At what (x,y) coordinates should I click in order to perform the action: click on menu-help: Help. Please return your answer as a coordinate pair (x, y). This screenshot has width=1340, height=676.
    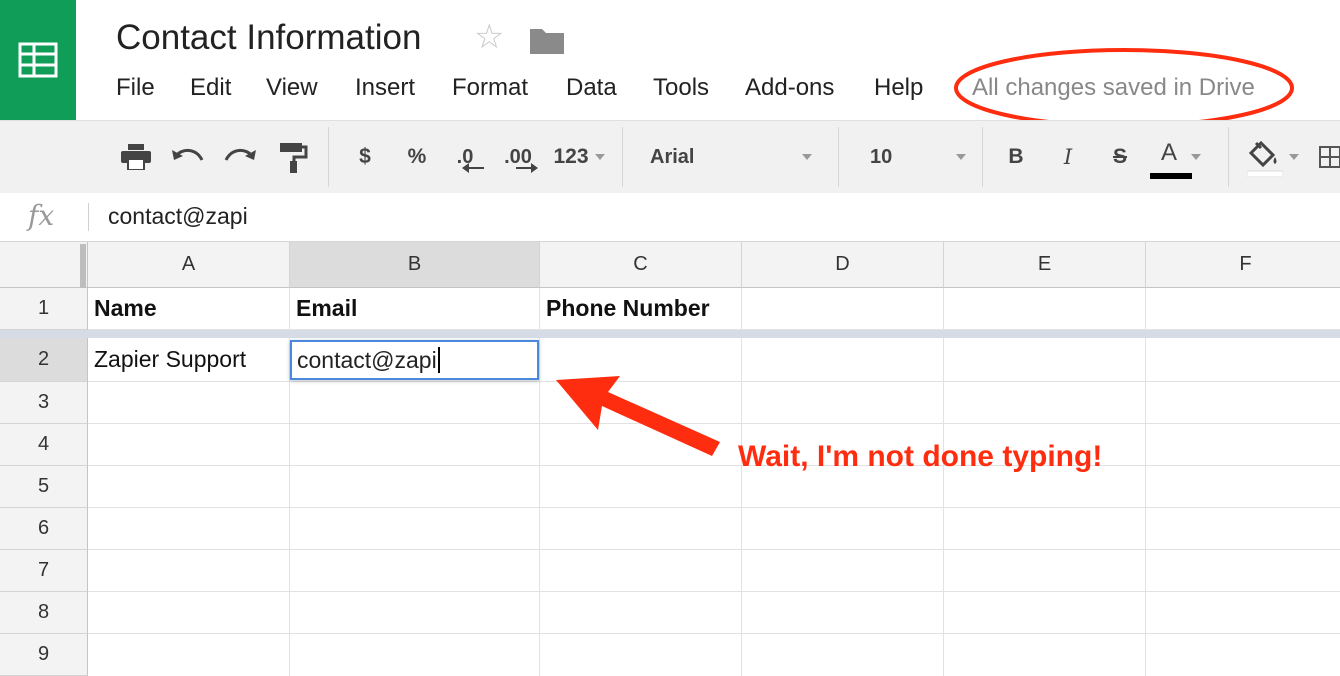
    Looking at the image, I should click on (898, 88).